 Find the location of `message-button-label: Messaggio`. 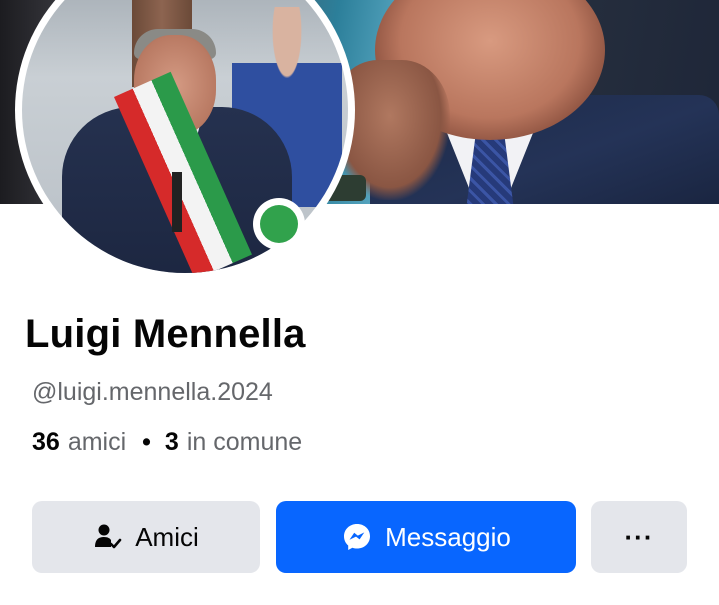

message-button-label: Messaggio is located at coordinates (448, 536).